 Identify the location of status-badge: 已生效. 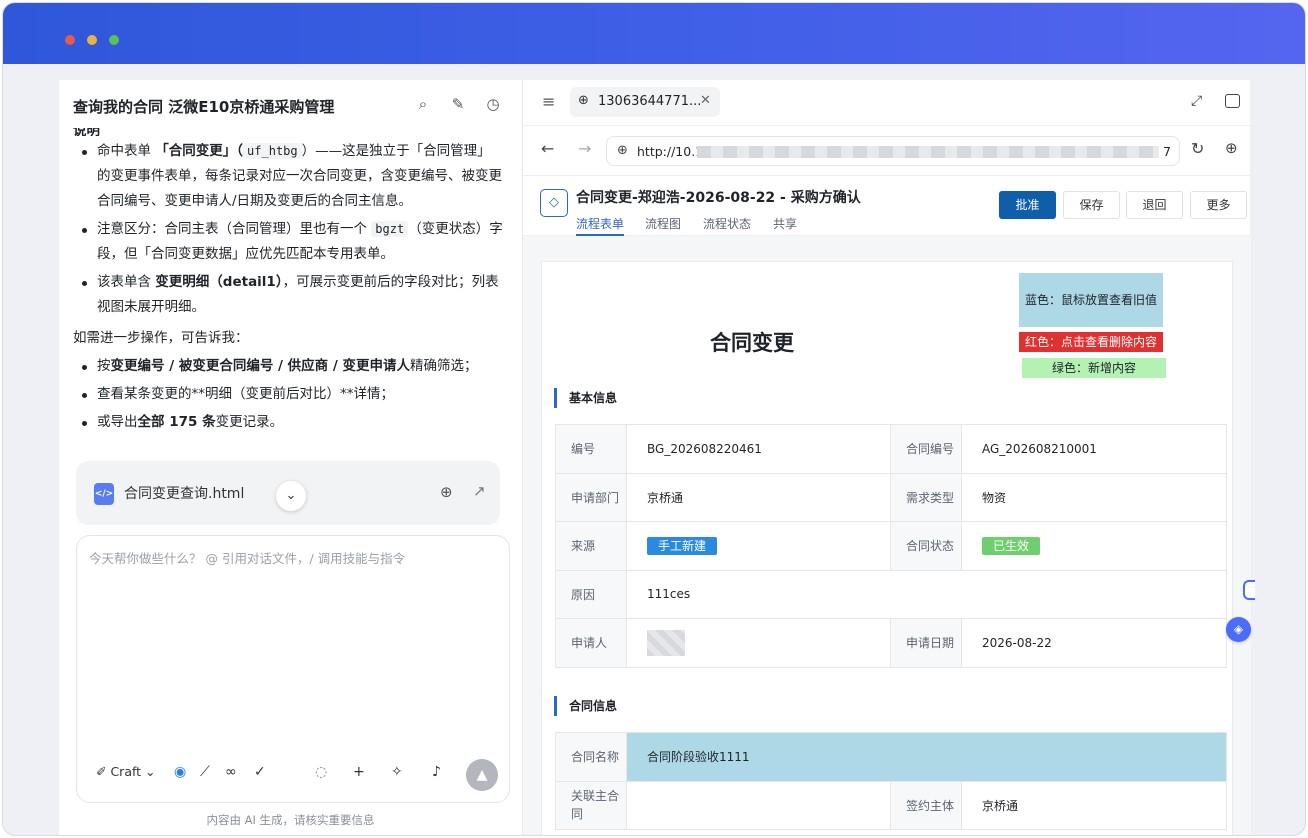
(1011, 545).